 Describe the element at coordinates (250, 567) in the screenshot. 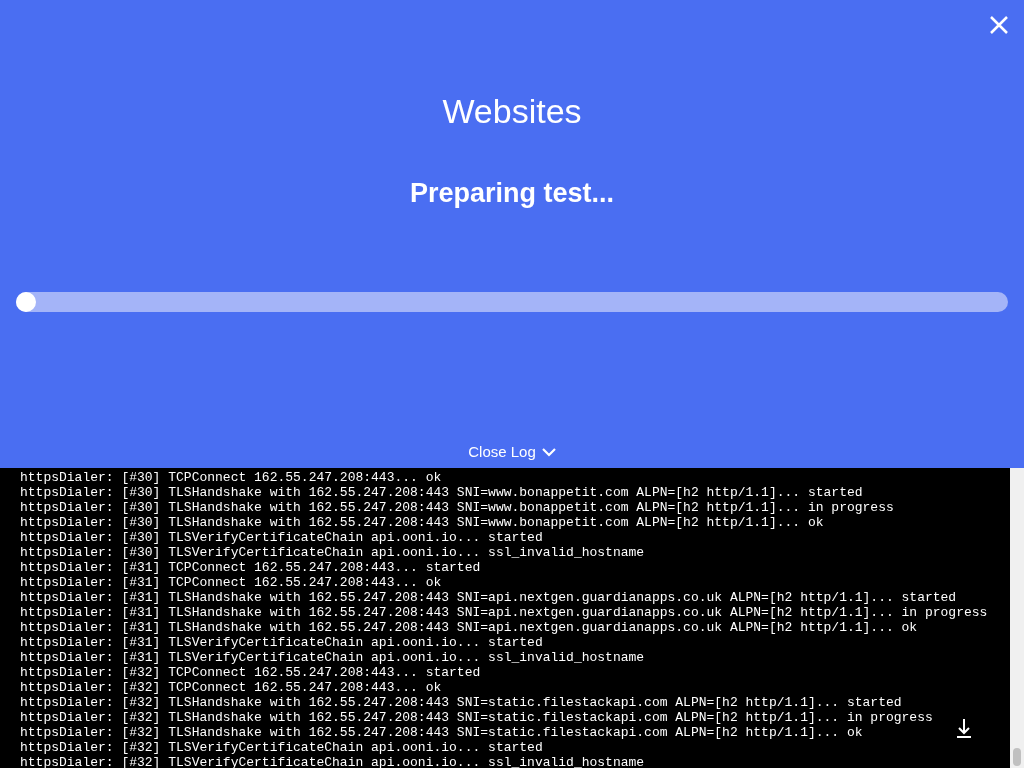

I see `log-line: httpsDialer: [#31] TCPConnect 162.55.247.208:443... started` at that location.